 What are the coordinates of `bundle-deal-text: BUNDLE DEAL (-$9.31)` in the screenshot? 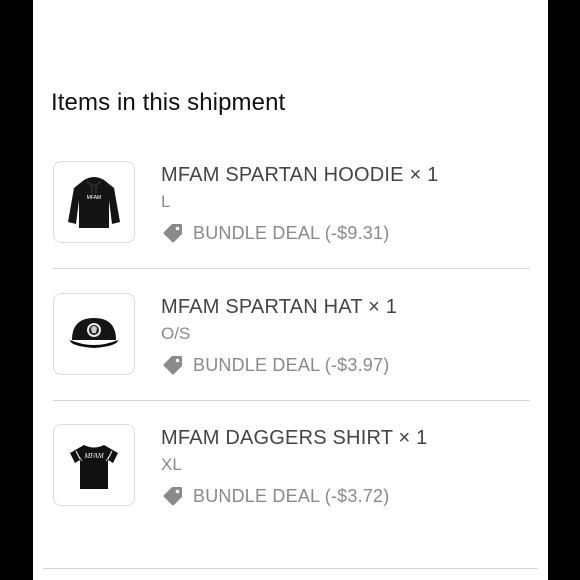 It's located at (291, 232).